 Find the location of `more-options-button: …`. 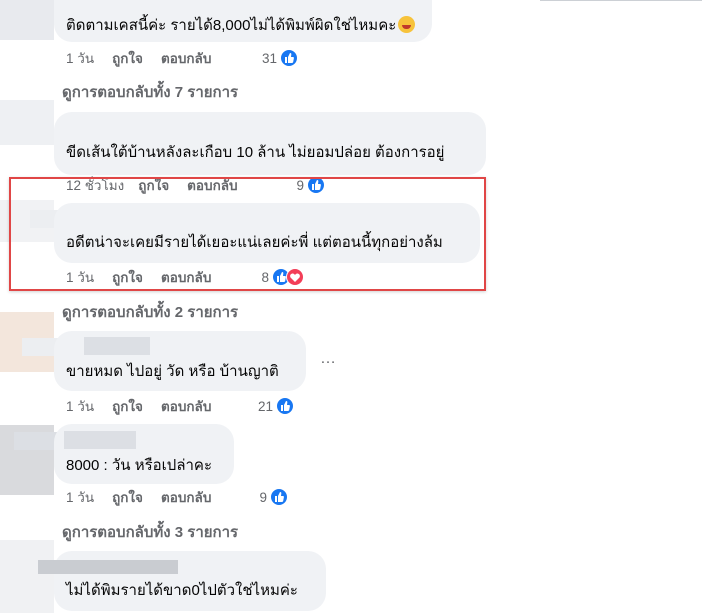

more-options-button: … is located at coordinates (328, 359).